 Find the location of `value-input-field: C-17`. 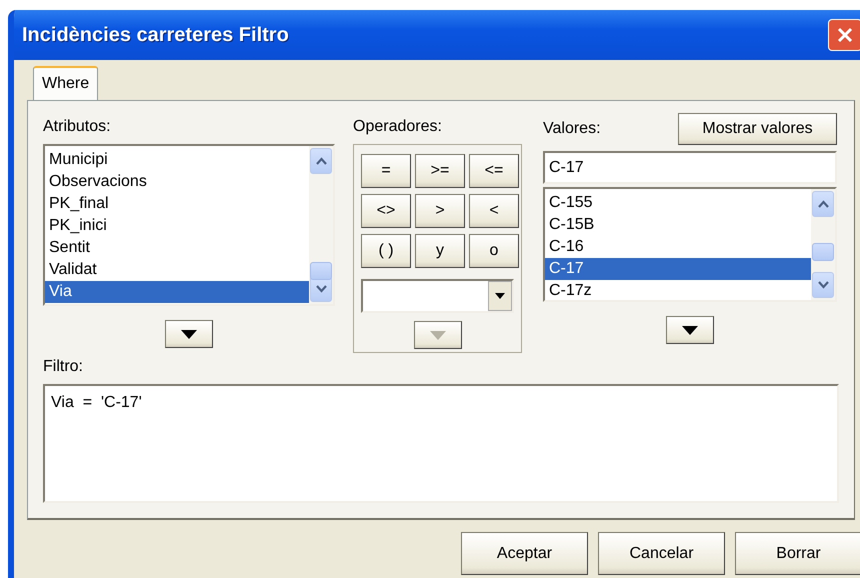

value-input-field: C-17 is located at coordinates (690, 167).